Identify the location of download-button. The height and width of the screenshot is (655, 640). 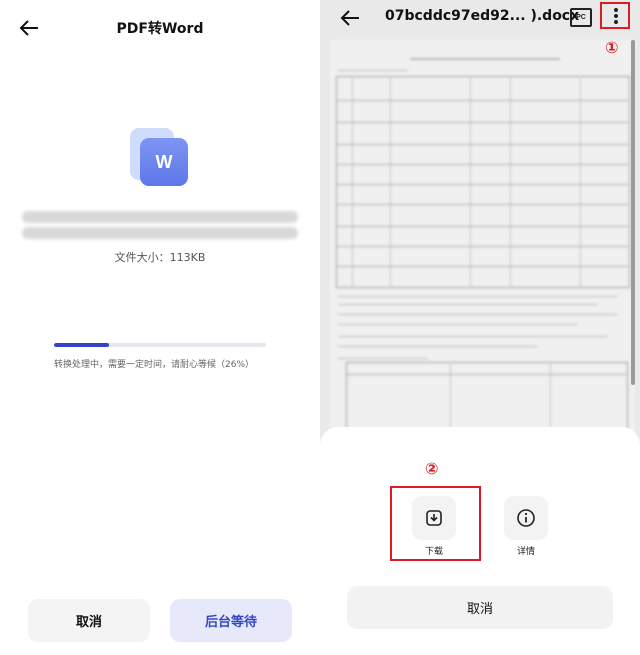
(434, 518).